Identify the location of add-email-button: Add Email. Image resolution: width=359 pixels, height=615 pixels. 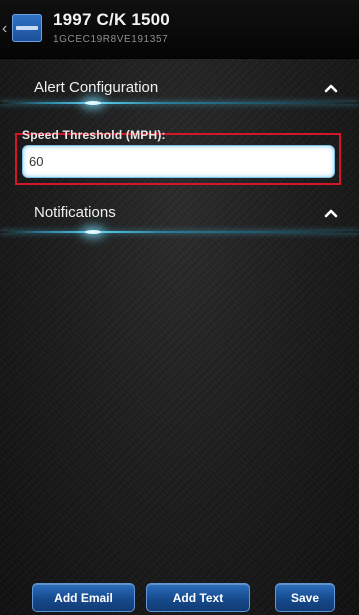
(83, 597).